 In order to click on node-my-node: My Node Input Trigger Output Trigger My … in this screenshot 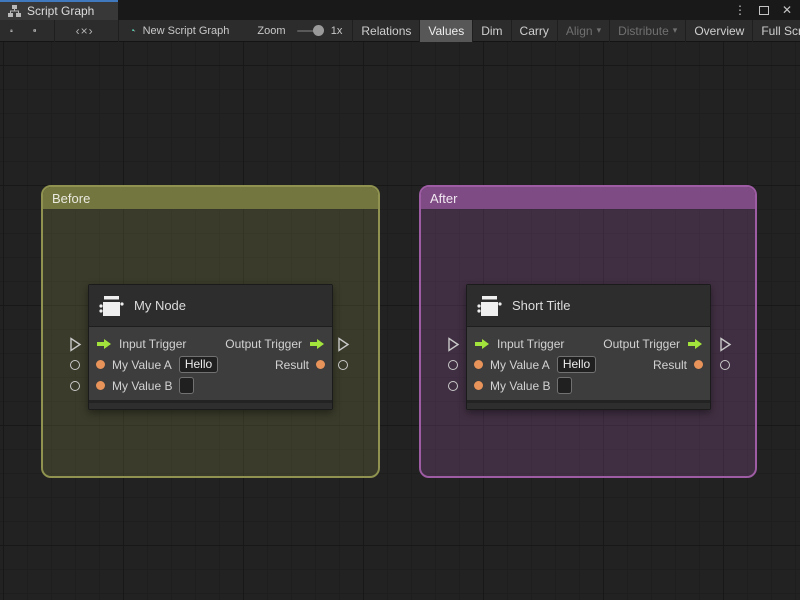, I will do `click(210, 347)`.